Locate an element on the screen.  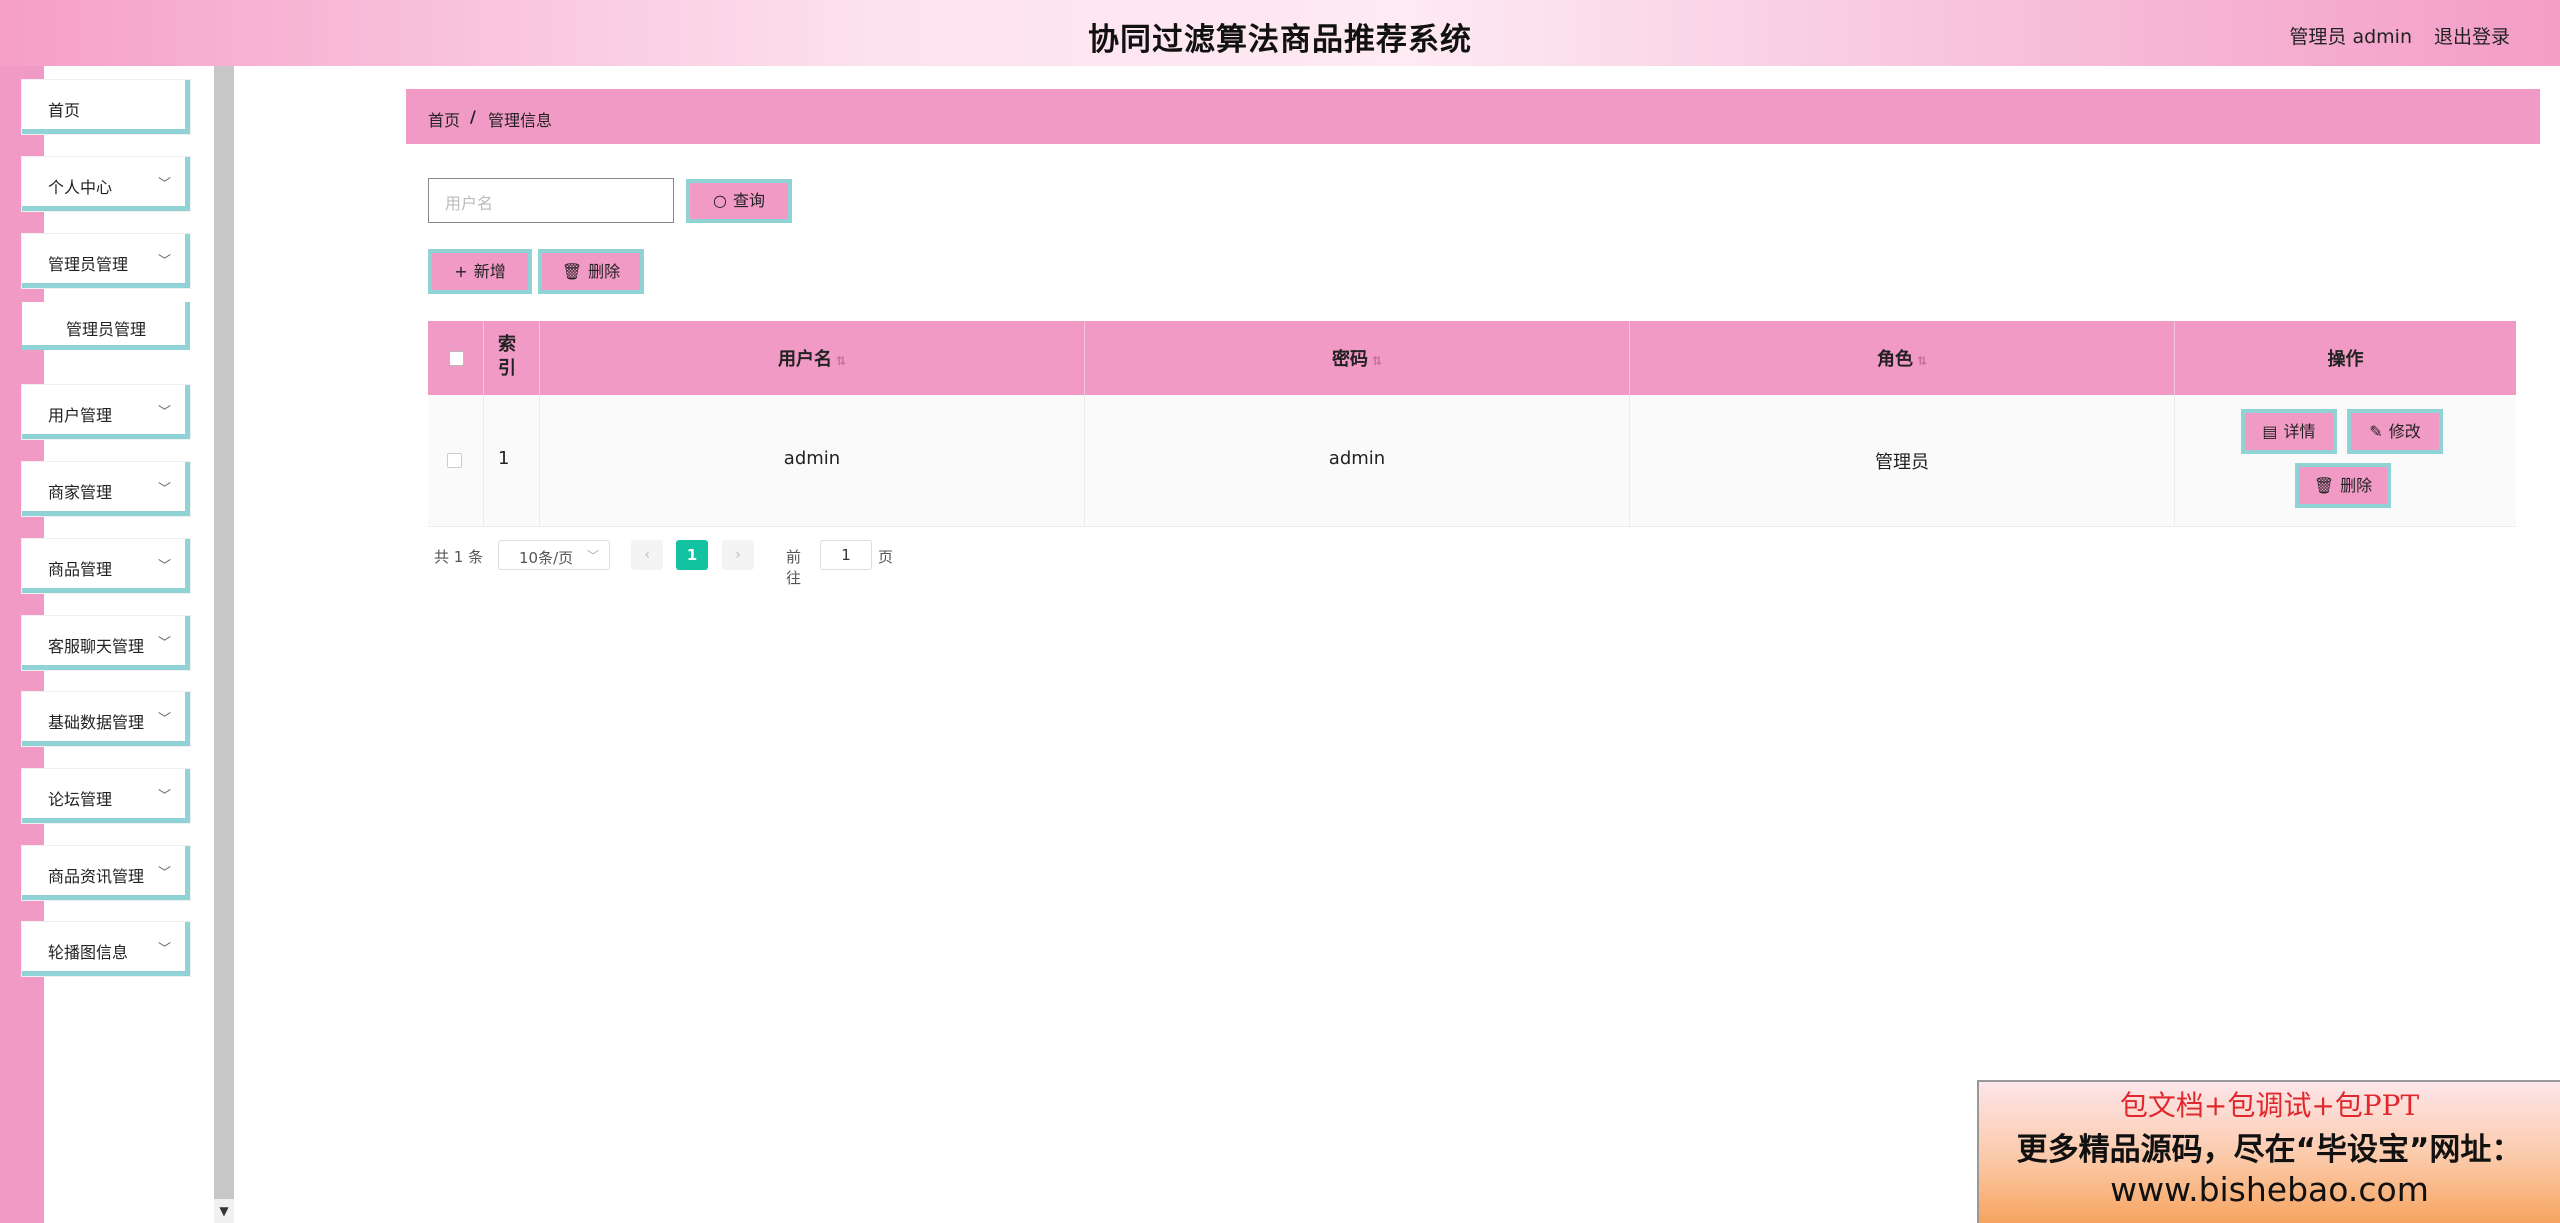
sidebar-item-chat-management: 客服聊天管理 ﹀ is located at coordinates (106, 643).